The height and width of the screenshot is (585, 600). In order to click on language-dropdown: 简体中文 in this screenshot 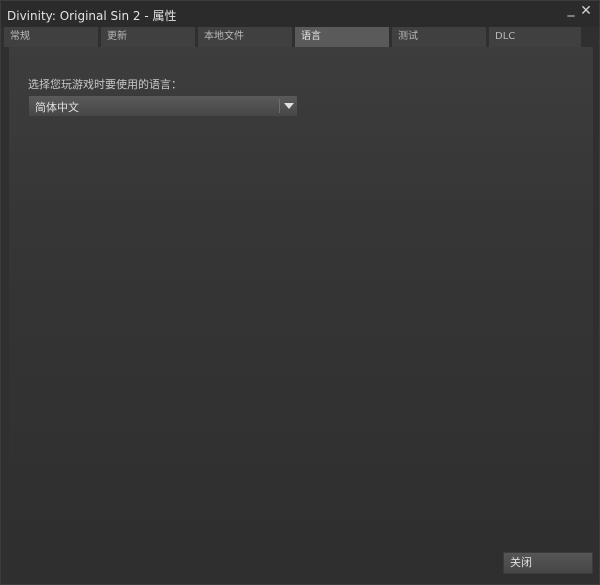, I will do `click(163, 106)`.